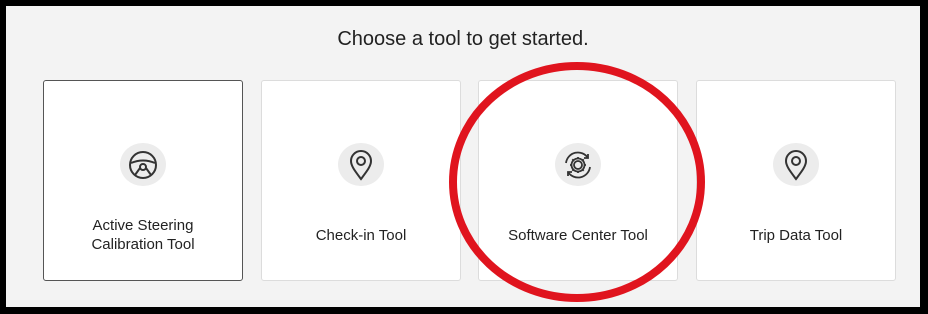  Describe the element at coordinates (361, 236) in the screenshot. I see `tool-label: Check-in Tool` at that location.